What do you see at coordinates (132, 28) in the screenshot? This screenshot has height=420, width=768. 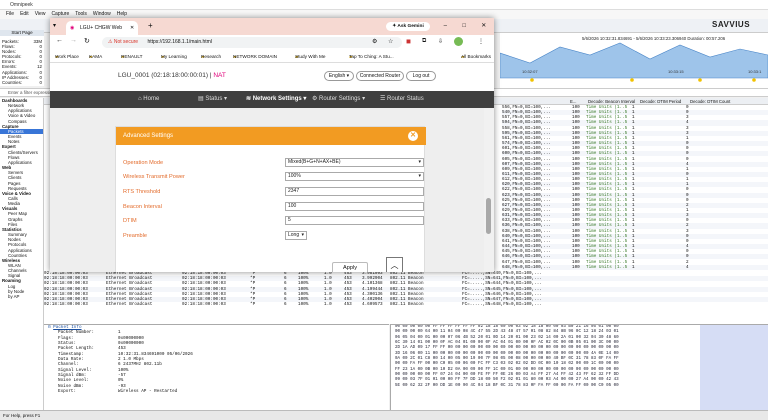 I see `close-tab-icon: ✕` at bounding box center [132, 28].